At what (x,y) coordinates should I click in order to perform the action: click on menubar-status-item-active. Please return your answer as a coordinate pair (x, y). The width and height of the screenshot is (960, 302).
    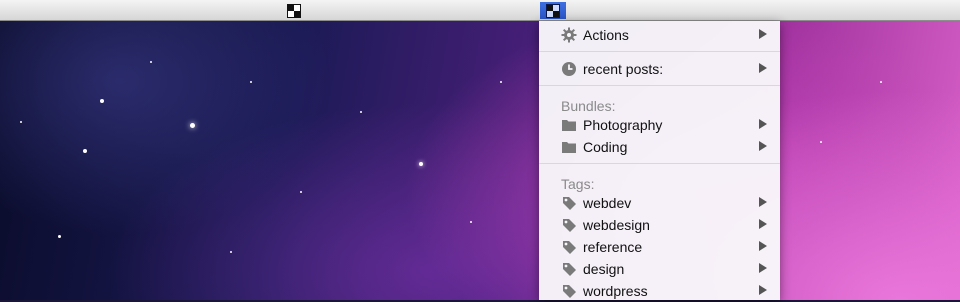
    Looking at the image, I should click on (553, 10).